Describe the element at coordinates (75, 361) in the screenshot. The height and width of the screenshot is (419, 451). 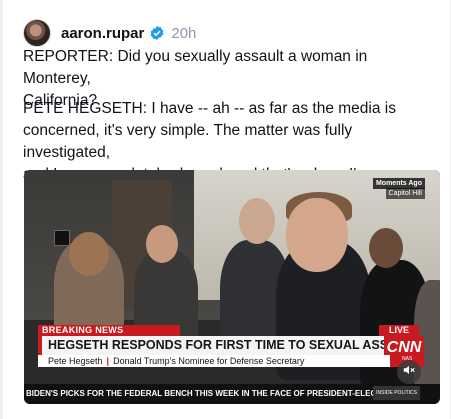
I see `chyron-name: Pete Hegseth` at that location.